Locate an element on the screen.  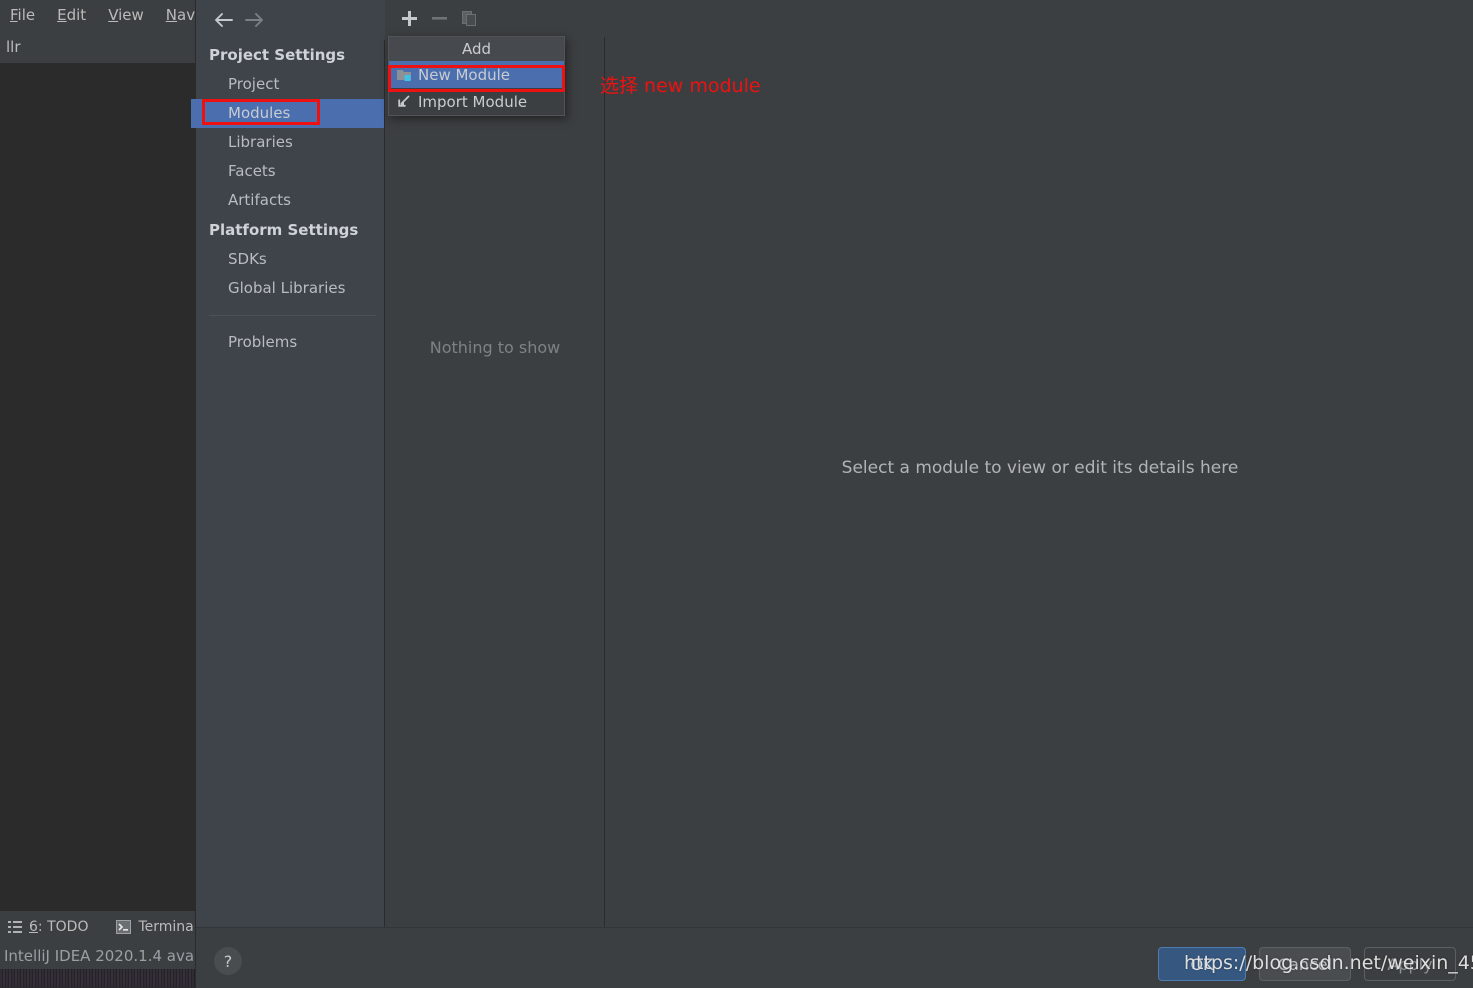
menu-item-label-import-module: Import Module is located at coordinates (473, 101).